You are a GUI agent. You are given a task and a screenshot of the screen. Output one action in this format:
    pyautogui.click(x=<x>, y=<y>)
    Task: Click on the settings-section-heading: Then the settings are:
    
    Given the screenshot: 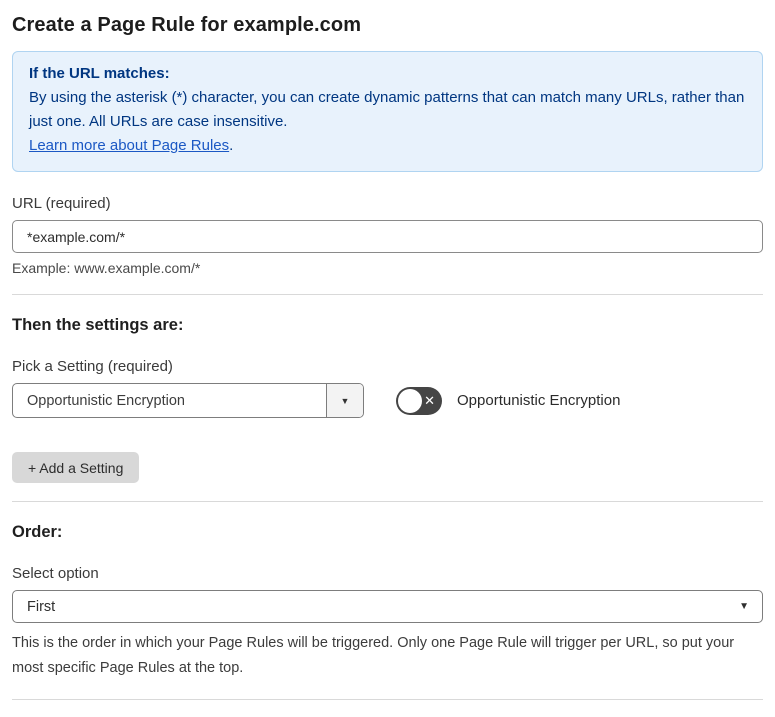 What is the action you would take?
    pyautogui.click(x=98, y=325)
    